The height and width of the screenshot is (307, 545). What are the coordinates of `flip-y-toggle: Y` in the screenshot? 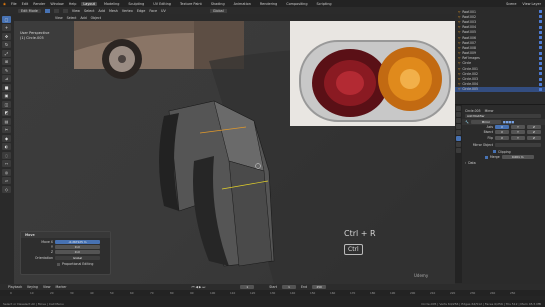 It's located at (518, 137).